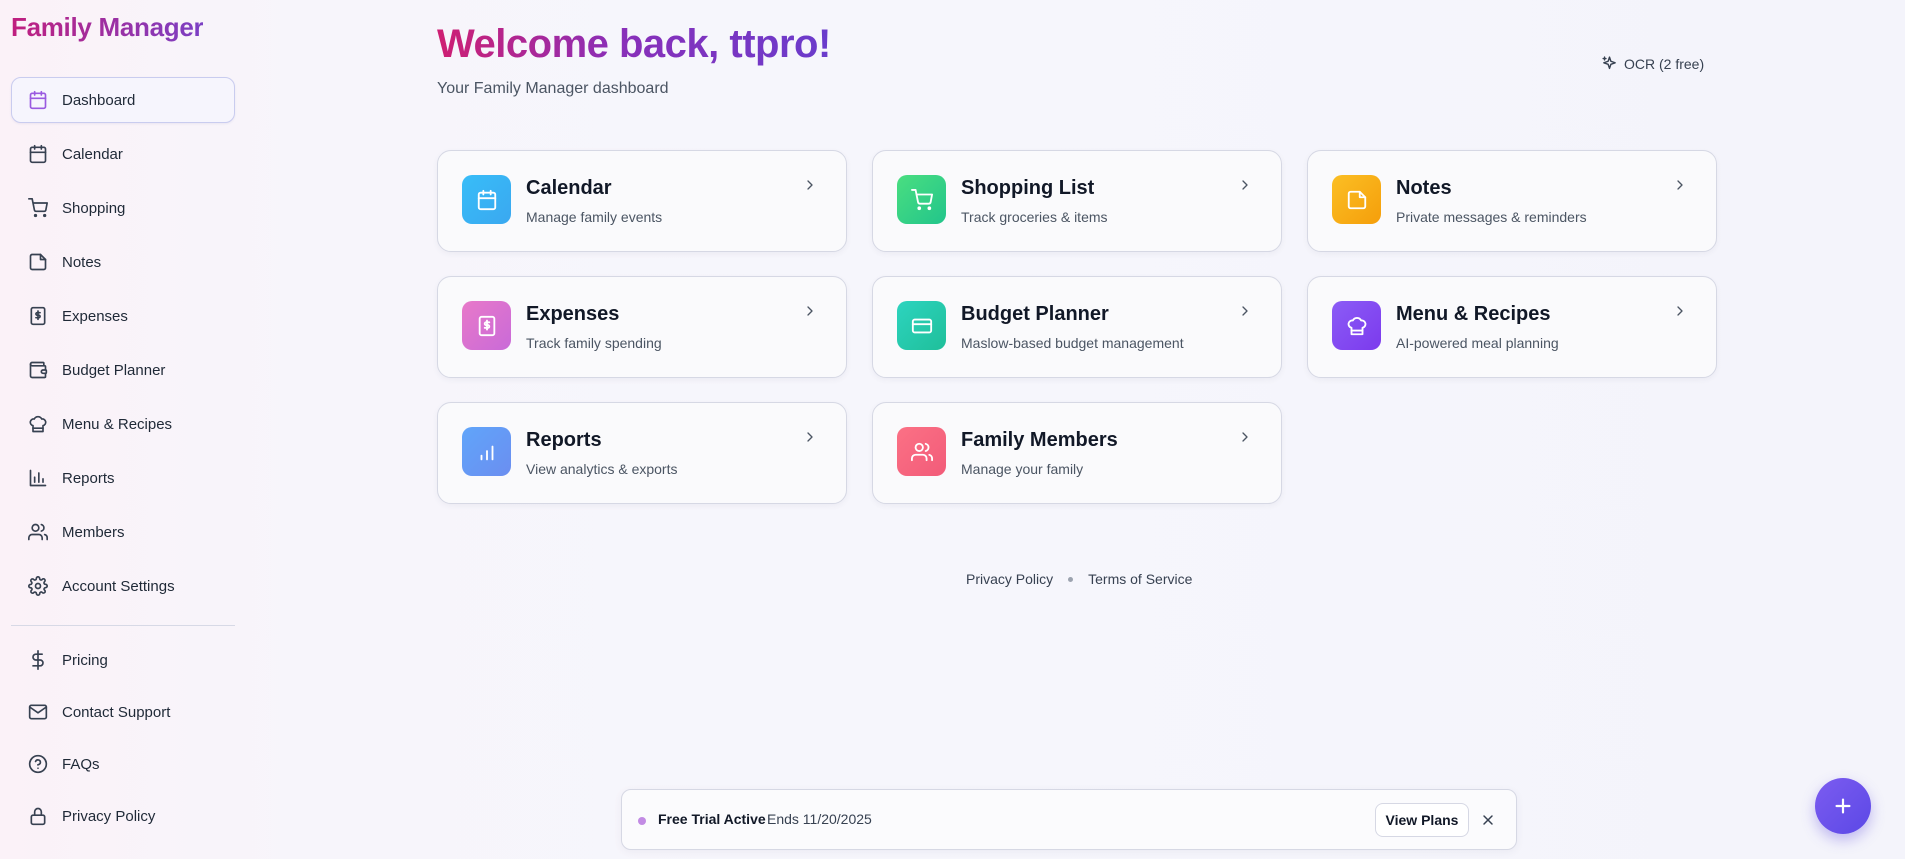  I want to click on sidebar-item-privacy-policy: Privacy Policy, so click(123, 816).